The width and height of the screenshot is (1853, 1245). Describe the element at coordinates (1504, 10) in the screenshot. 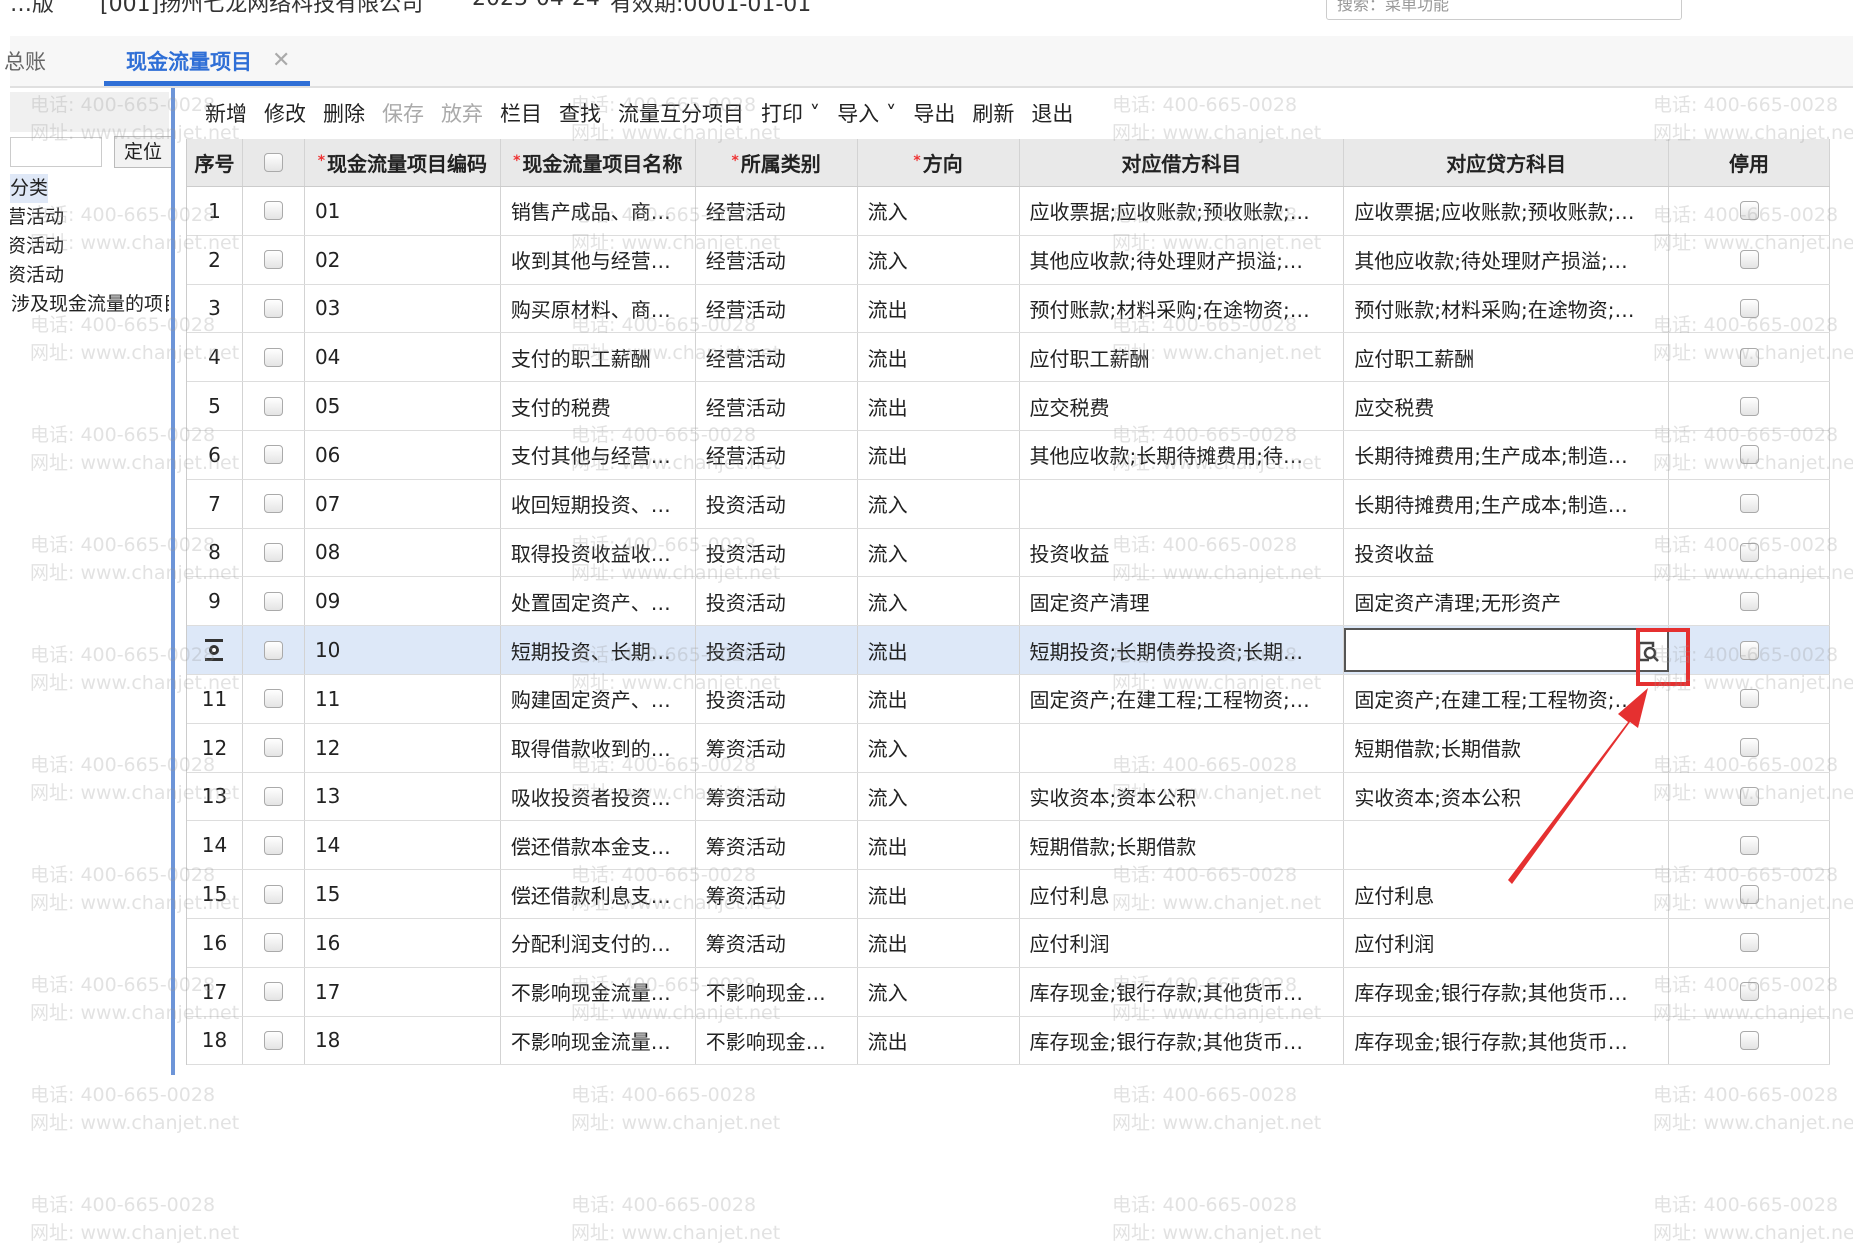

I see `menu-search-input: 搜索：菜单功能` at that location.